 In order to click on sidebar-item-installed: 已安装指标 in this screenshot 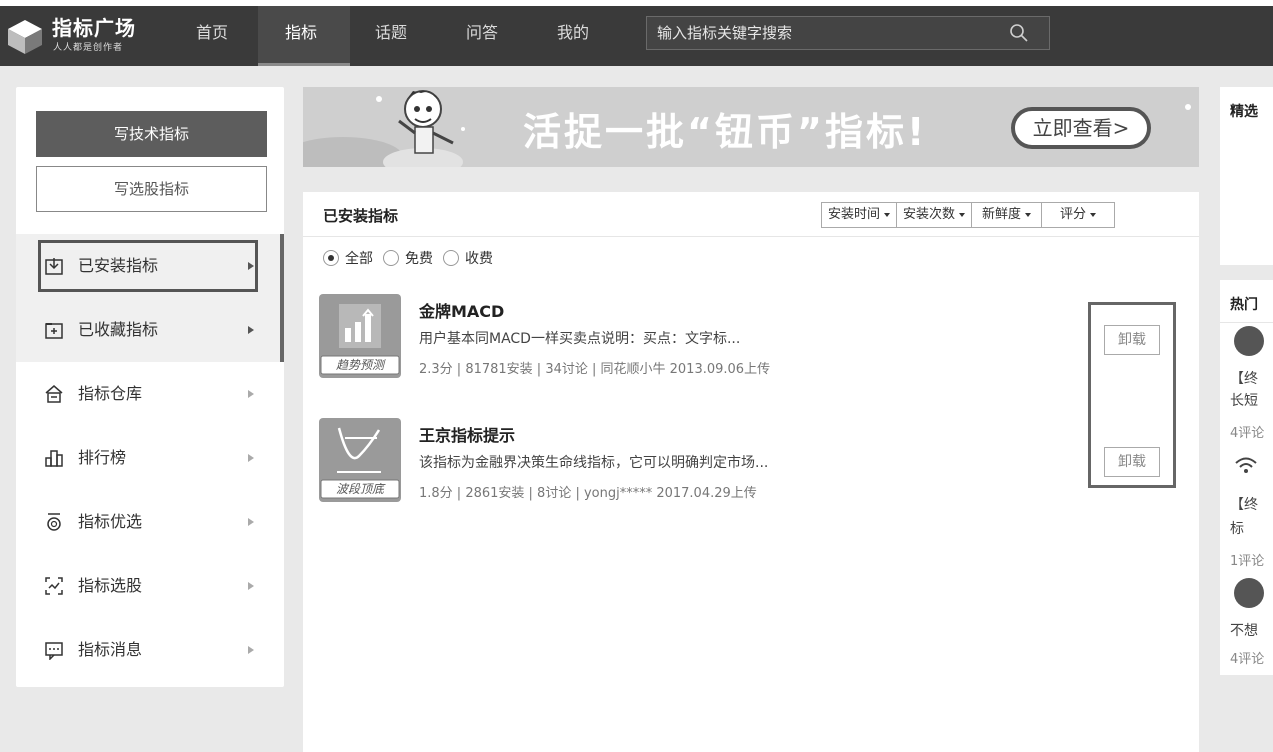, I will do `click(150, 266)`.